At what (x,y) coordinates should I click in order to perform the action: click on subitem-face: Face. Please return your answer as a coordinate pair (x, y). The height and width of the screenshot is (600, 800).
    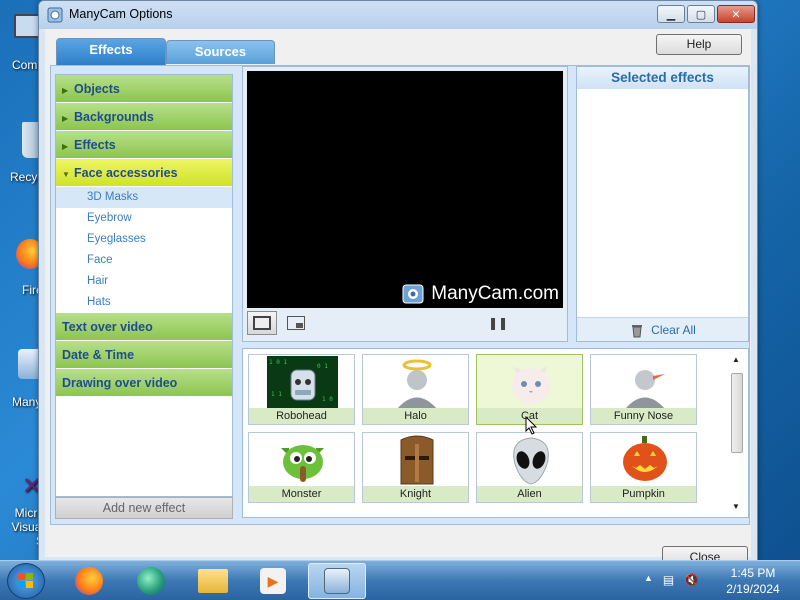
    Looking at the image, I should click on (144, 260).